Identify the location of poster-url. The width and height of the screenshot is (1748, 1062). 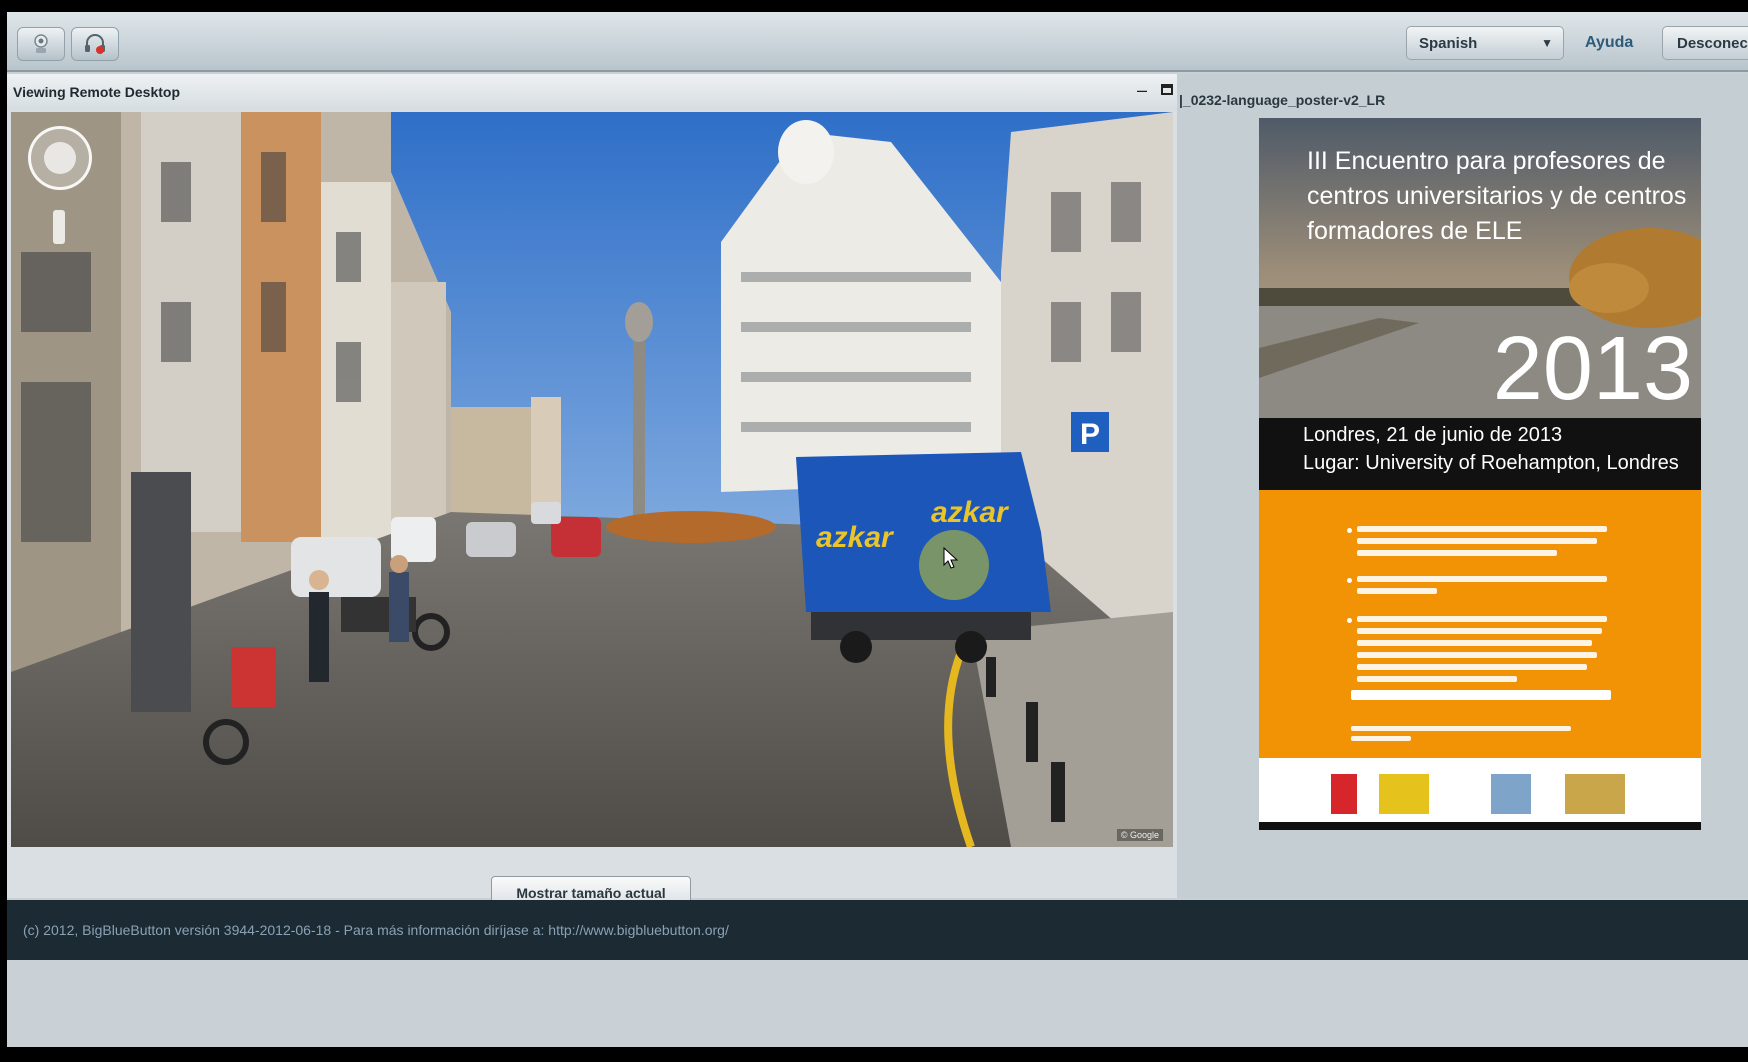
(1481, 695).